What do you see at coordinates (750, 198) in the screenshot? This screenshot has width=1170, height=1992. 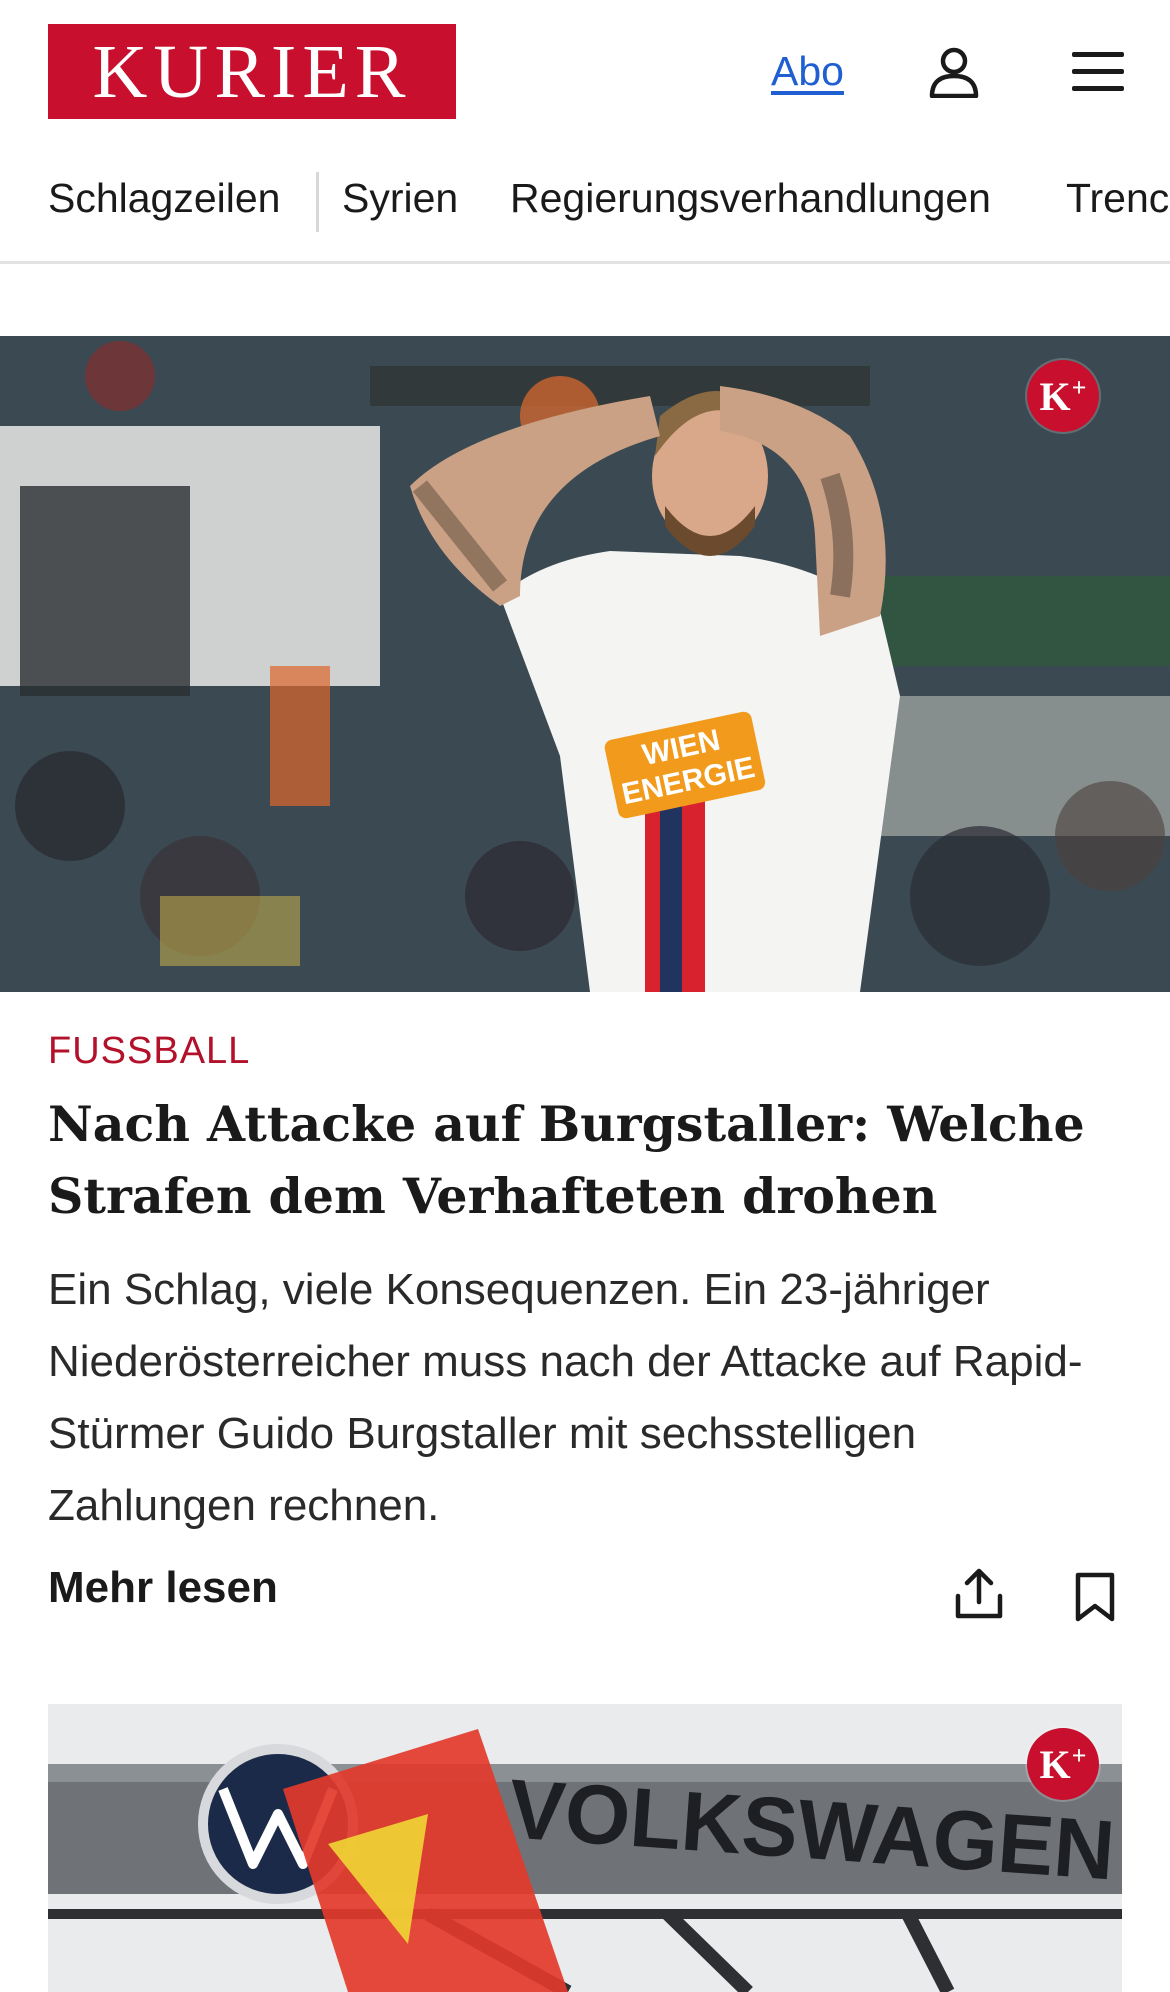 I see `nav-item-regierungsverhandlungen: Regierungsverhandlungen` at bounding box center [750, 198].